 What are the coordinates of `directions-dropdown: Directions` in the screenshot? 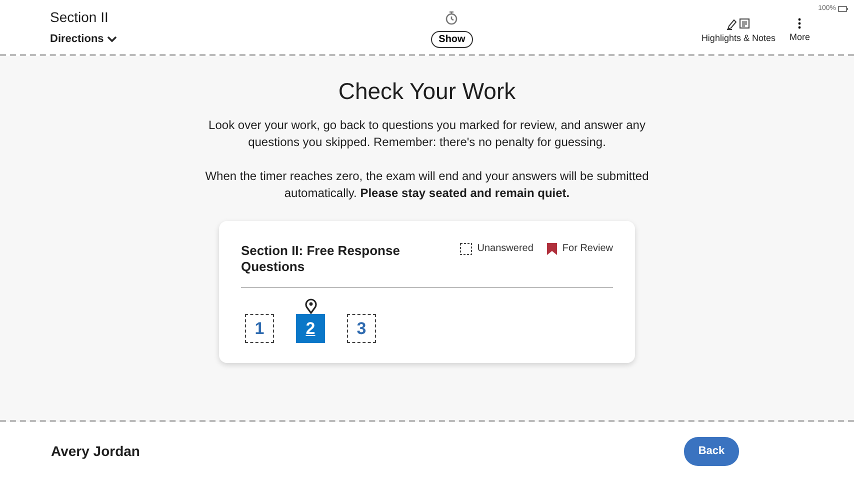 It's located at (240, 39).